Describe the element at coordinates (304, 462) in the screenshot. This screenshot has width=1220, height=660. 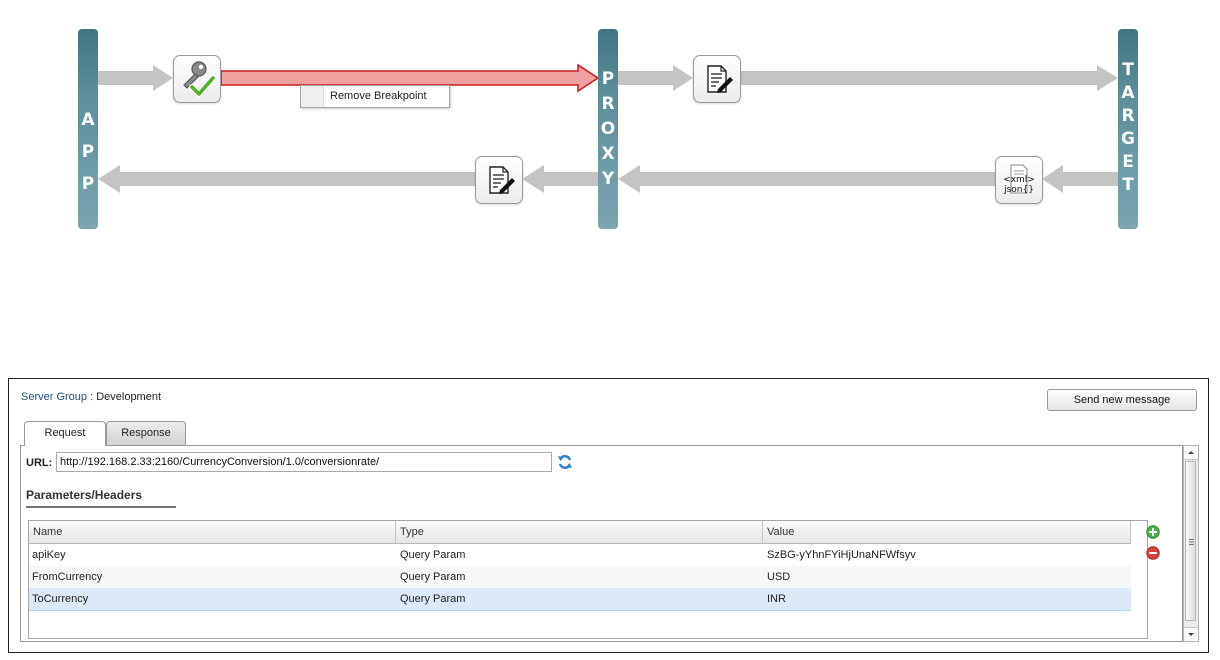
I see `url-input` at that location.